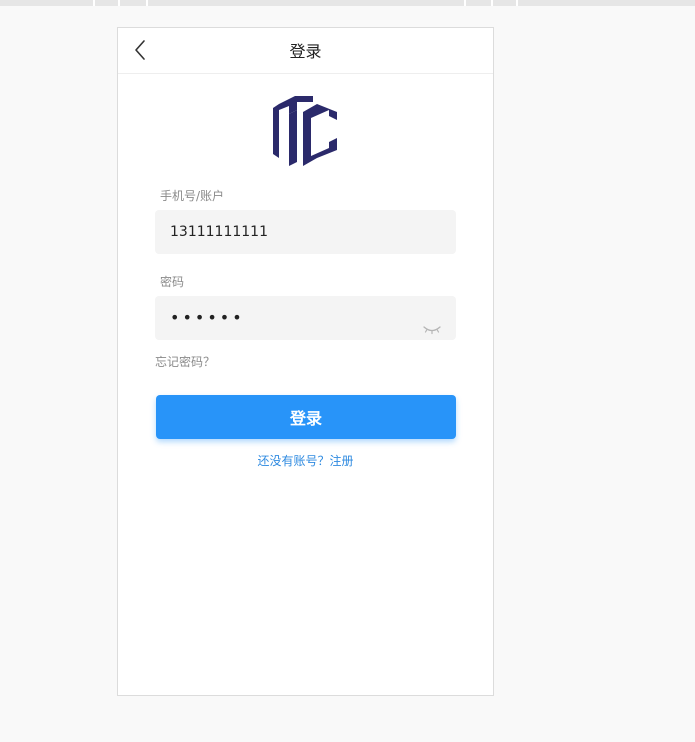 The width and height of the screenshot is (695, 742). What do you see at coordinates (305, 232) in the screenshot?
I see `account-input: 13111111111` at bounding box center [305, 232].